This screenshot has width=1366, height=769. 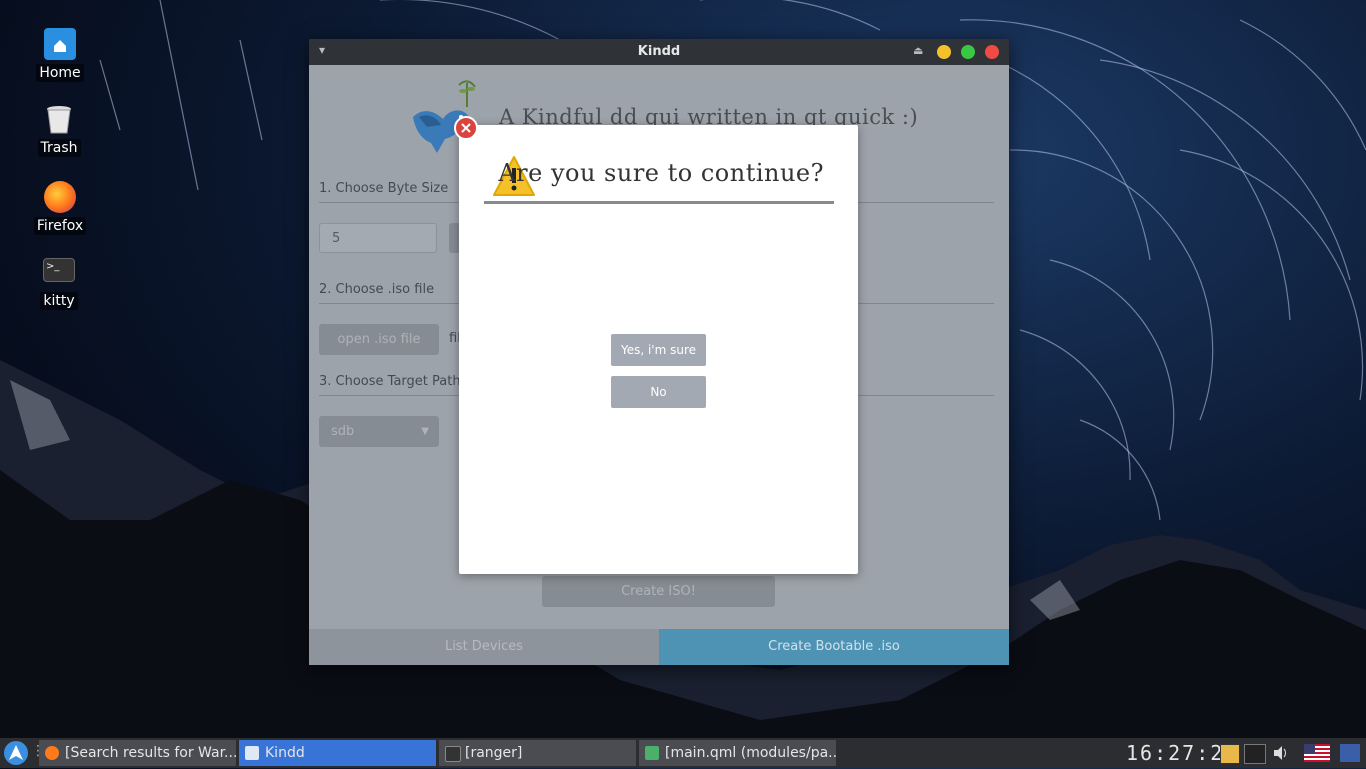 What do you see at coordinates (337, 753) in the screenshot?
I see `task-kindd: Kindd` at bounding box center [337, 753].